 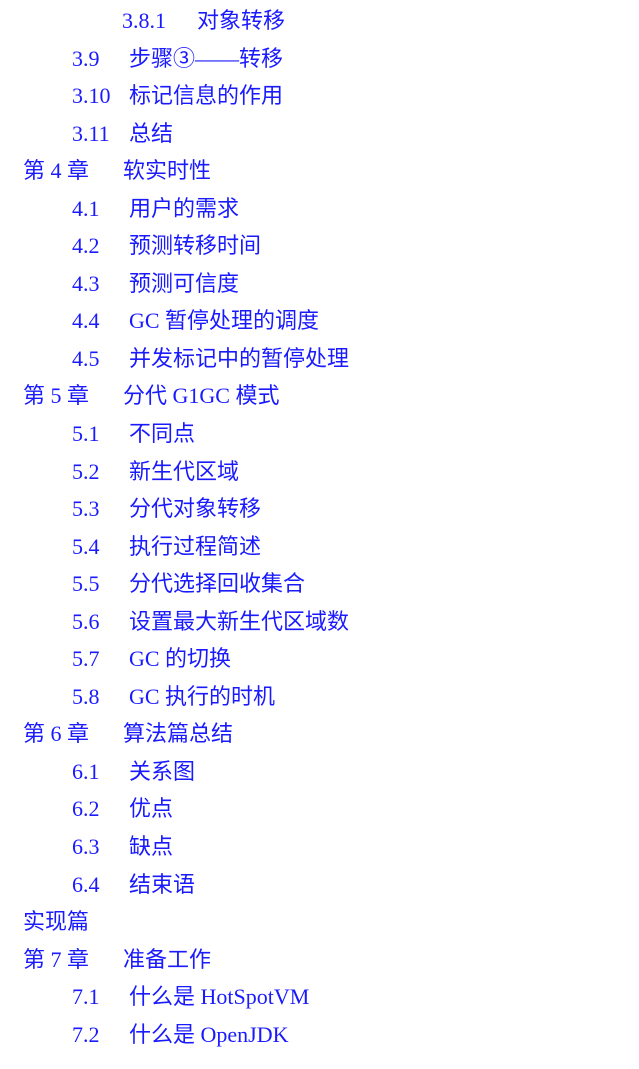 I want to click on toc-link: 4.1 用户的需求, so click(x=155, y=209).